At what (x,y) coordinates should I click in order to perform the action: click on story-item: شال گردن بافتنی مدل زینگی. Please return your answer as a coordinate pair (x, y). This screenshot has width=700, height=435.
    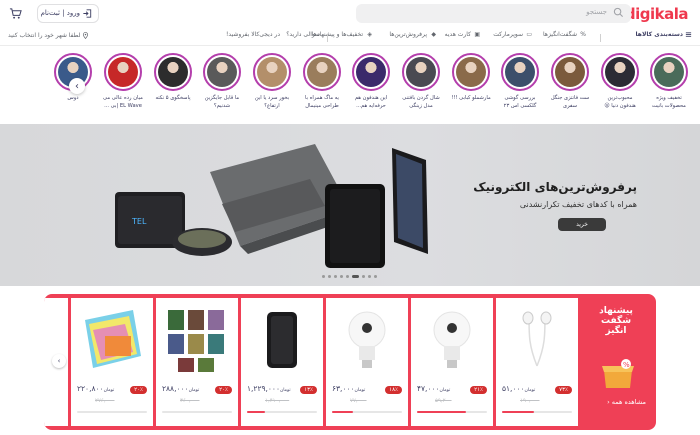
    Looking at the image, I should click on (421, 81).